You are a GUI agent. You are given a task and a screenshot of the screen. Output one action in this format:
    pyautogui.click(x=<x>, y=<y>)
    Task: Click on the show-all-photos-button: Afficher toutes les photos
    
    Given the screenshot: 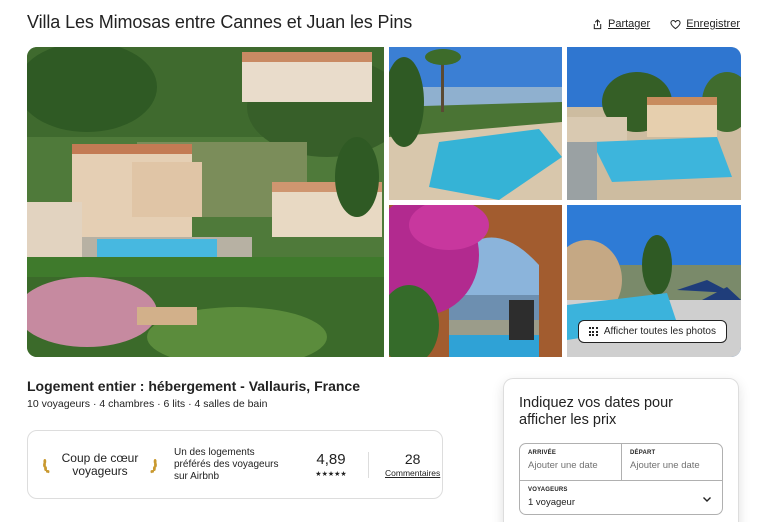 What is the action you would take?
    pyautogui.click(x=652, y=331)
    